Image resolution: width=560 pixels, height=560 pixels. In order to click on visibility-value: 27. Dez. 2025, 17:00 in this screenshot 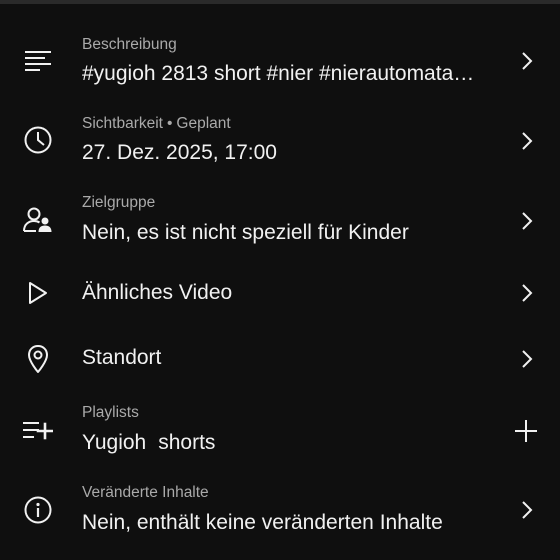, I will do `click(179, 152)`.